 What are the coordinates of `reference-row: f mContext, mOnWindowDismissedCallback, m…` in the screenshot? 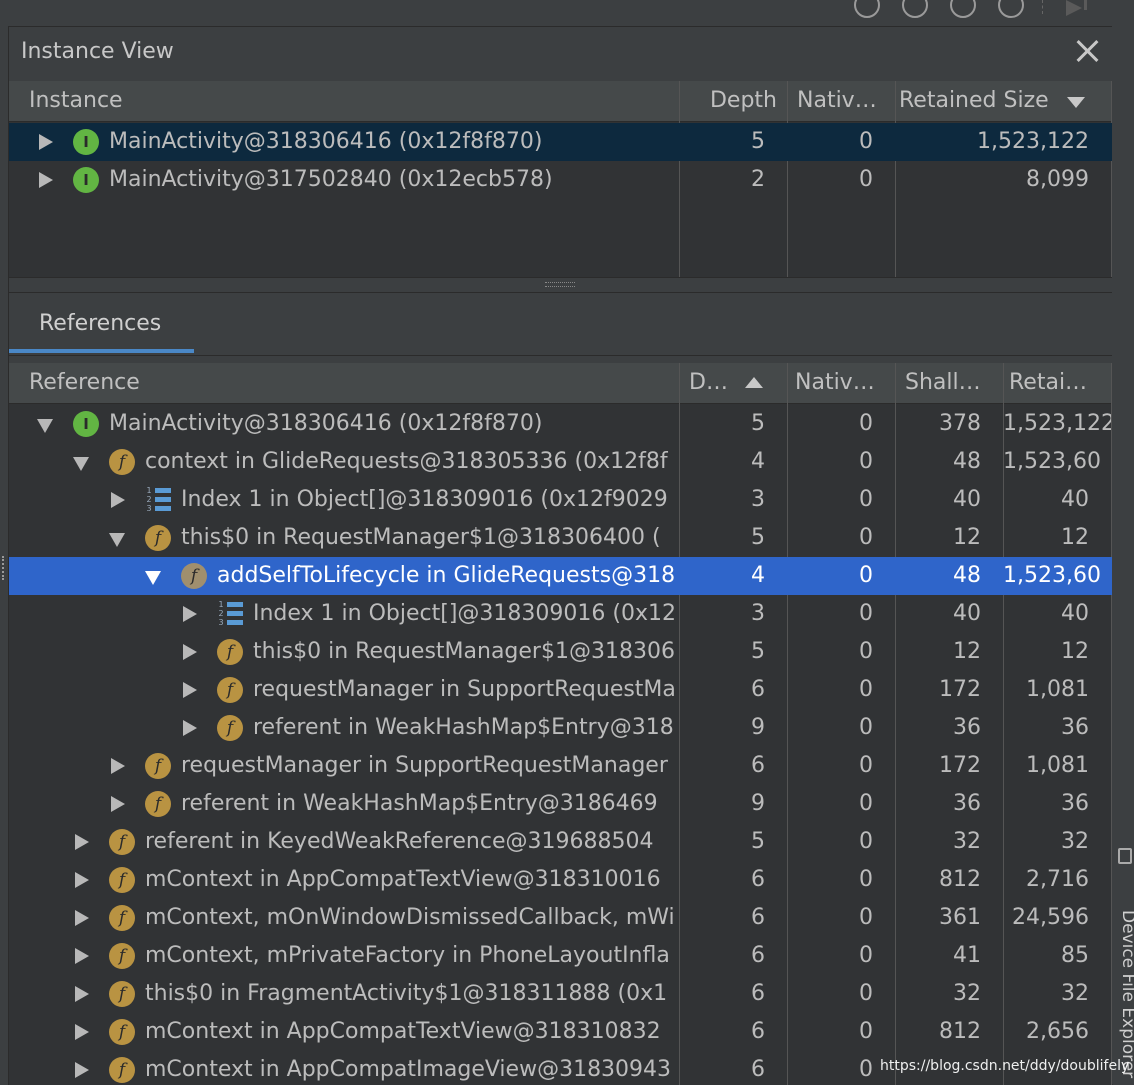 It's located at (561, 918).